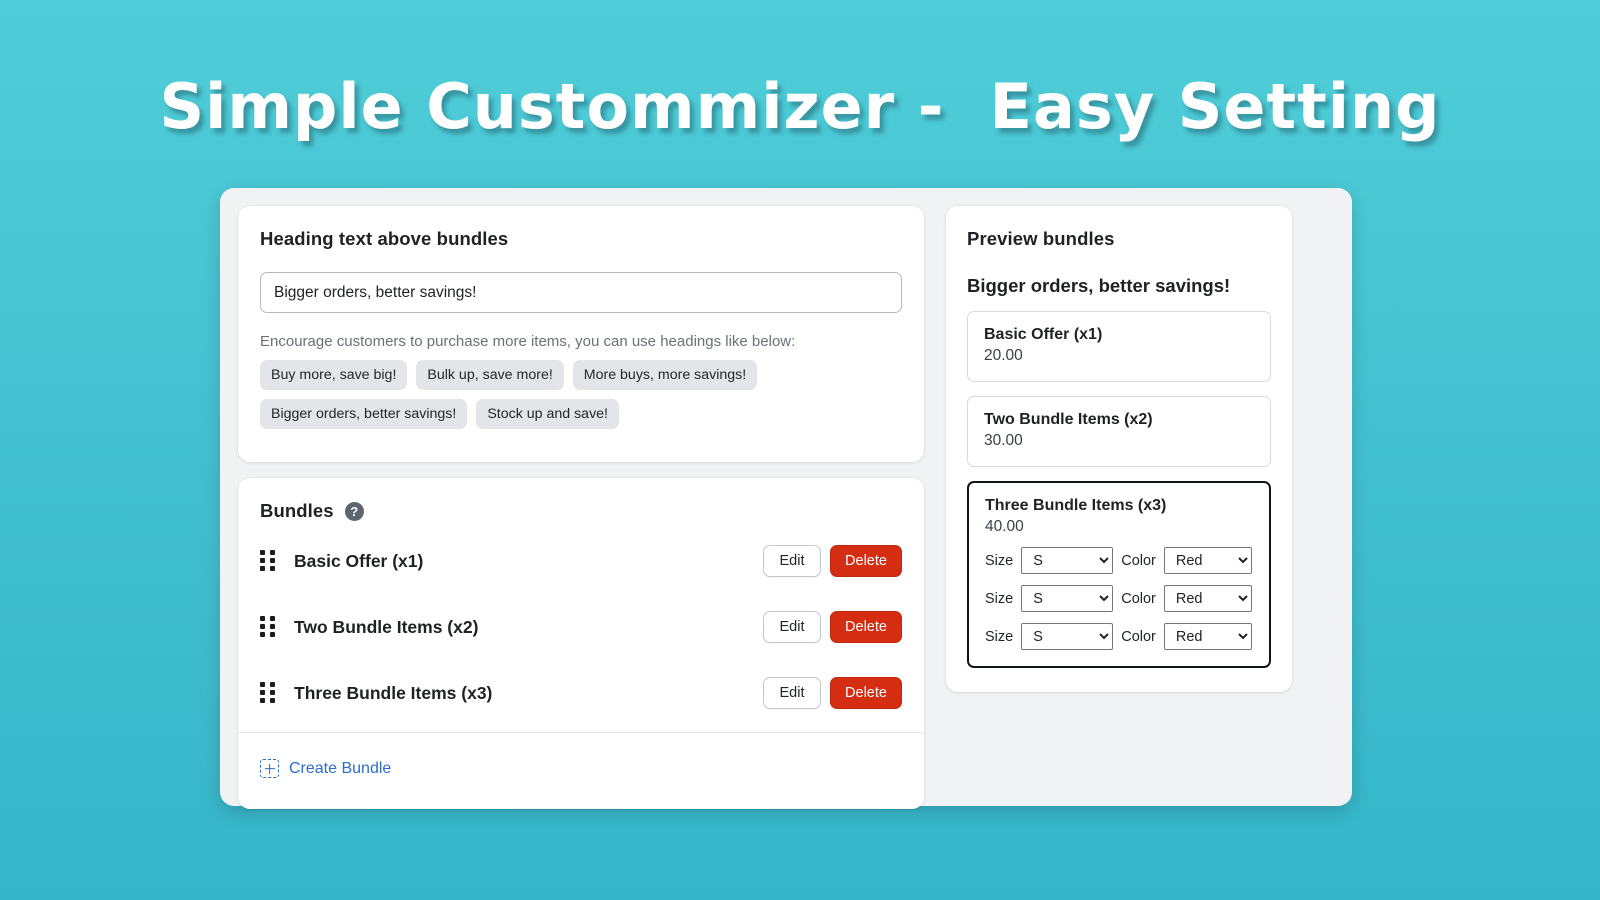 The height and width of the screenshot is (900, 1600). Describe the element at coordinates (581, 627) in the screenshot. I see `table-row: Two Bundle Items (x2) Edit Delete` at that location.